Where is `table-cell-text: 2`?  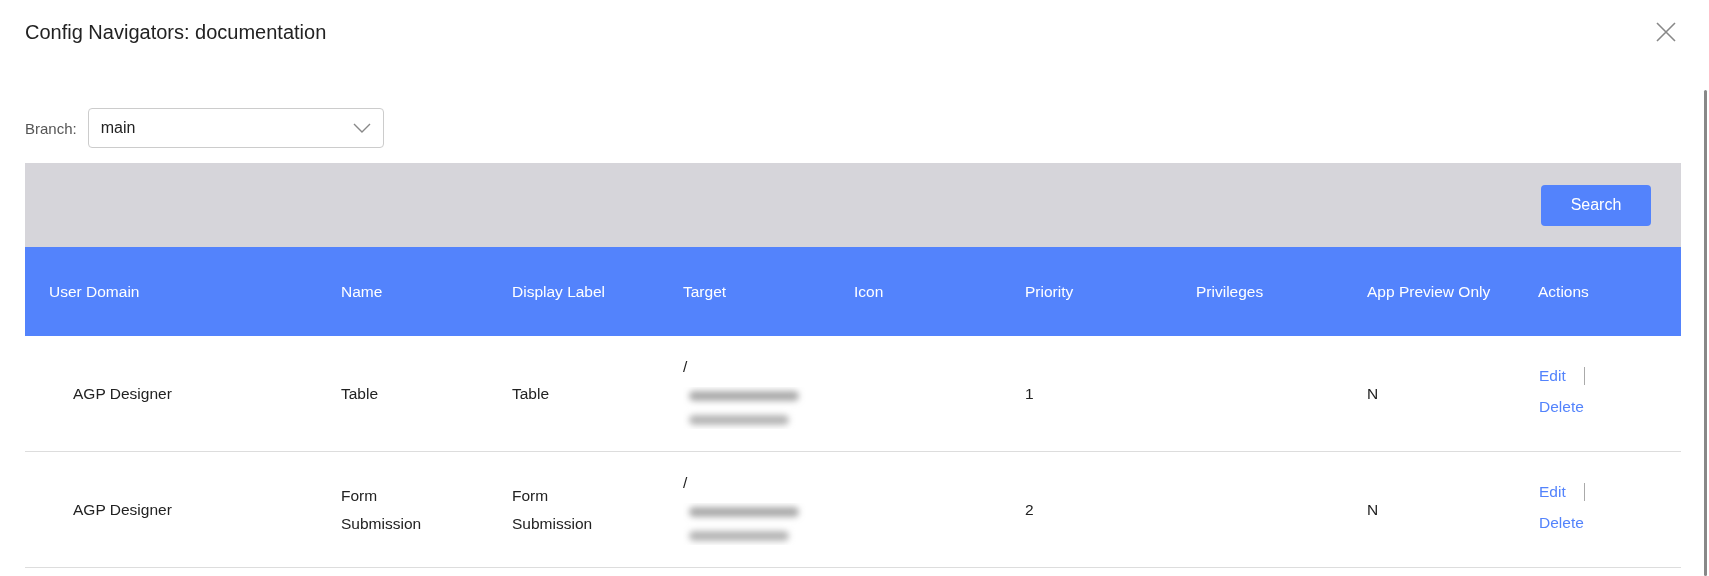
table-cell-text: 2 is located at coordinates (1030, 509).